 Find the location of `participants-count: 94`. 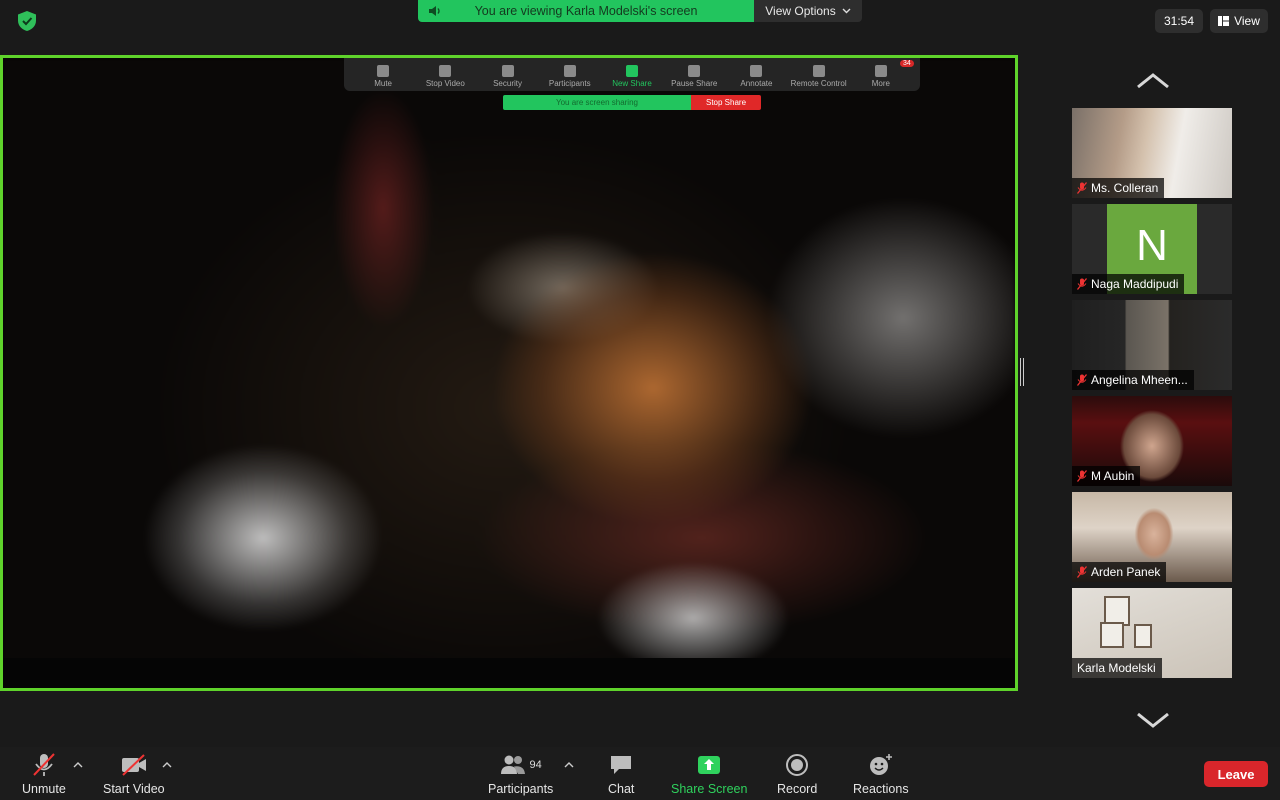

participants-count: 94 is located at coordinates (535, 765).